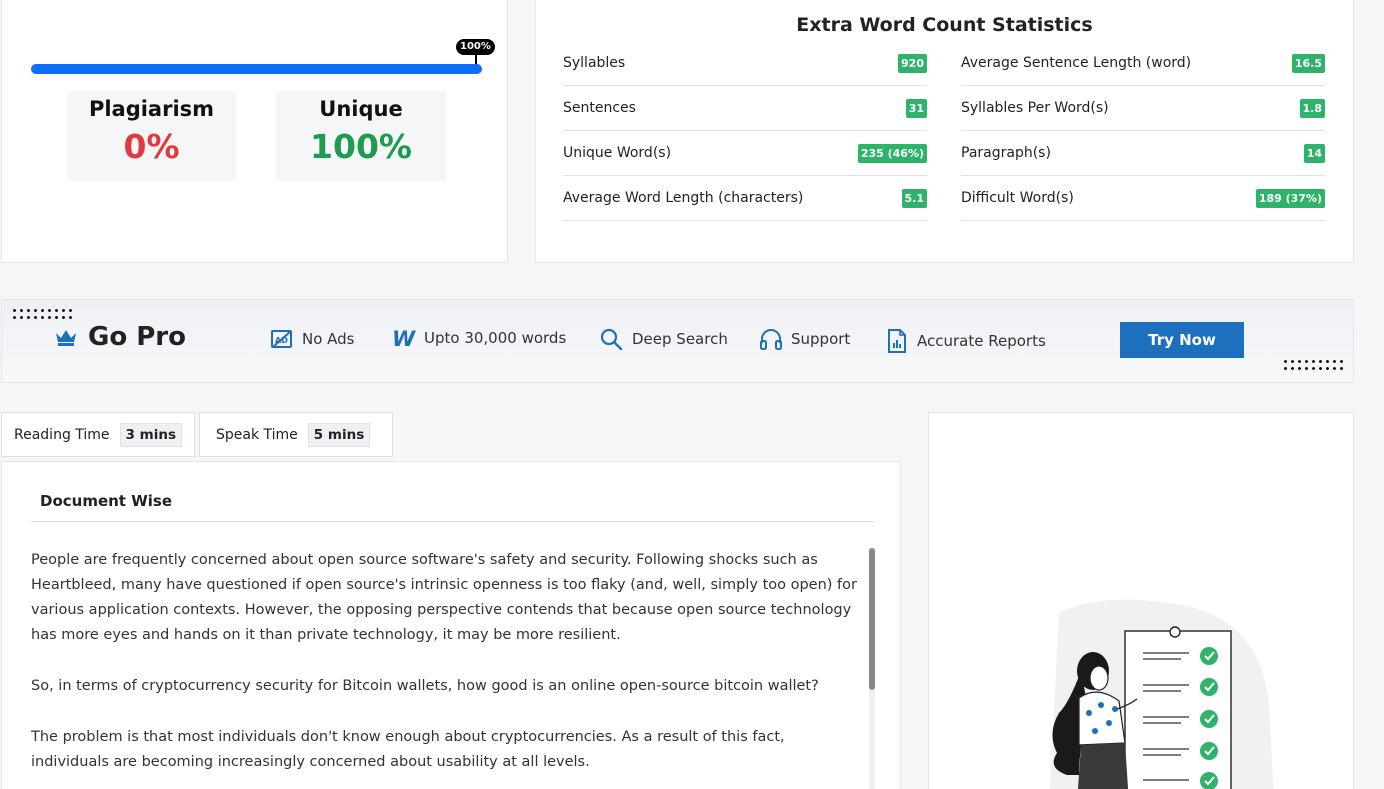 The width and height of the screenshot is (1384, 789). I want to click on extra-stats-title: Extra Word Count Statistics, so click(944, 25).